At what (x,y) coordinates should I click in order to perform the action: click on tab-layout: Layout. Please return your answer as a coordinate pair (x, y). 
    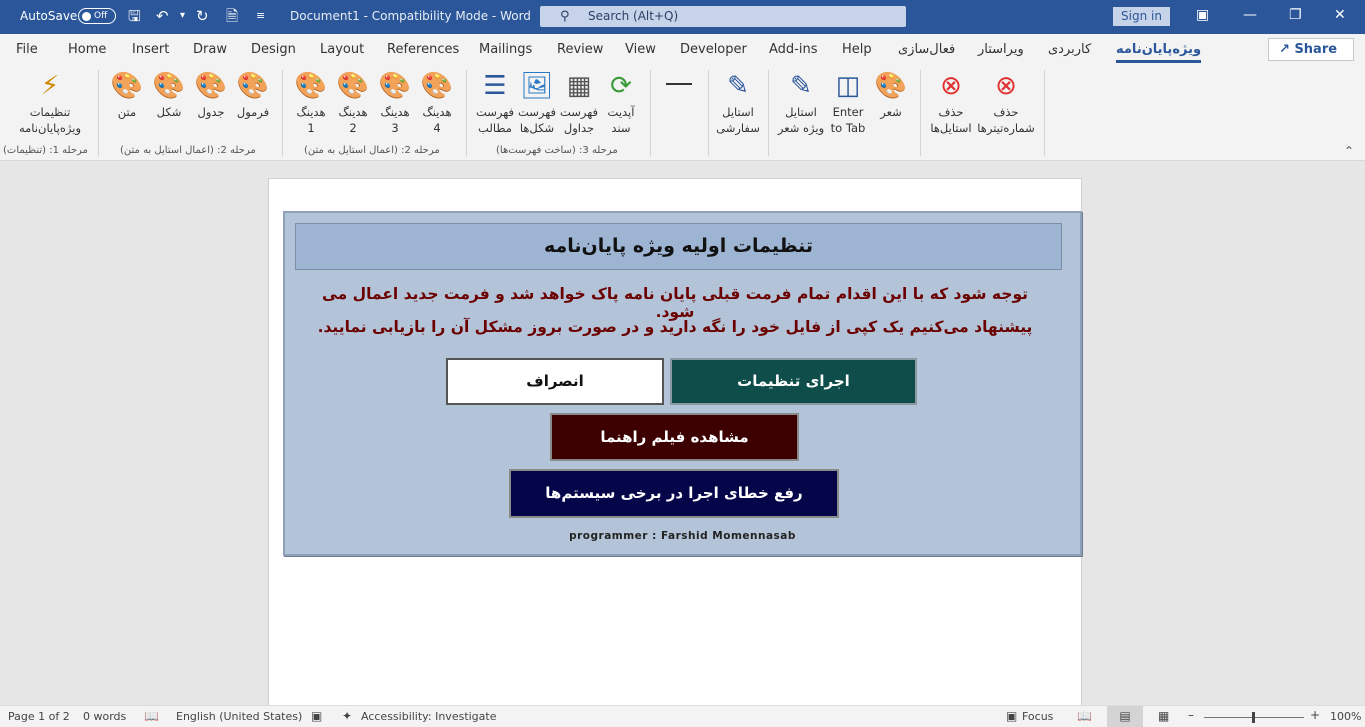
    Looking at the image, I should click on (342, 49).